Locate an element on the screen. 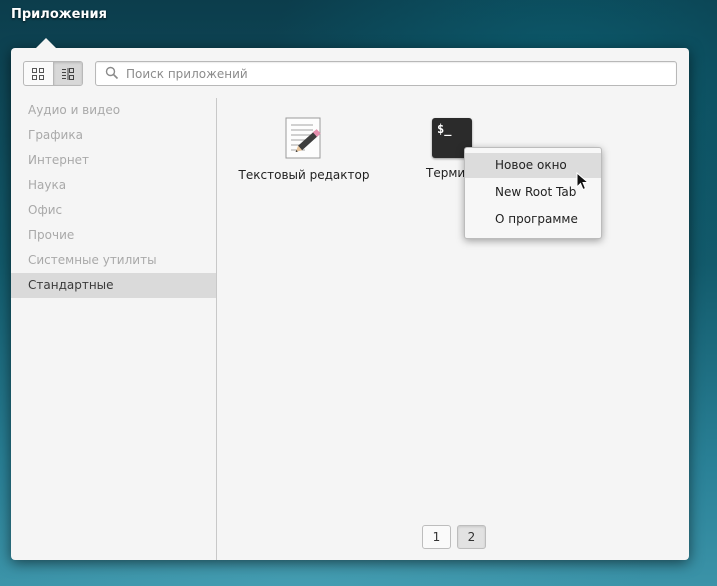 The height and width of the screenshot is (586, 717). category-list-icon is located at coordinates (67, 73).